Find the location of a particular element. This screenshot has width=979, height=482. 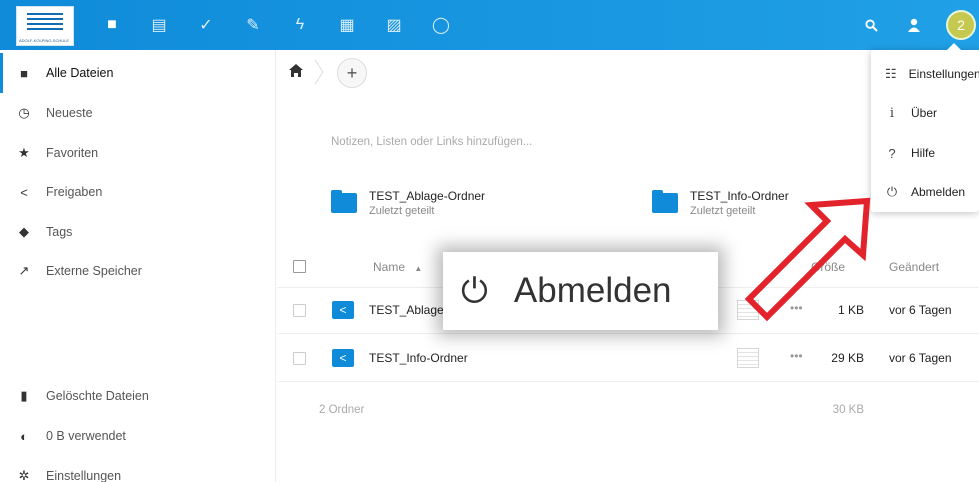

menu-item-label: Hilfe is located at coordinates (923, 153).